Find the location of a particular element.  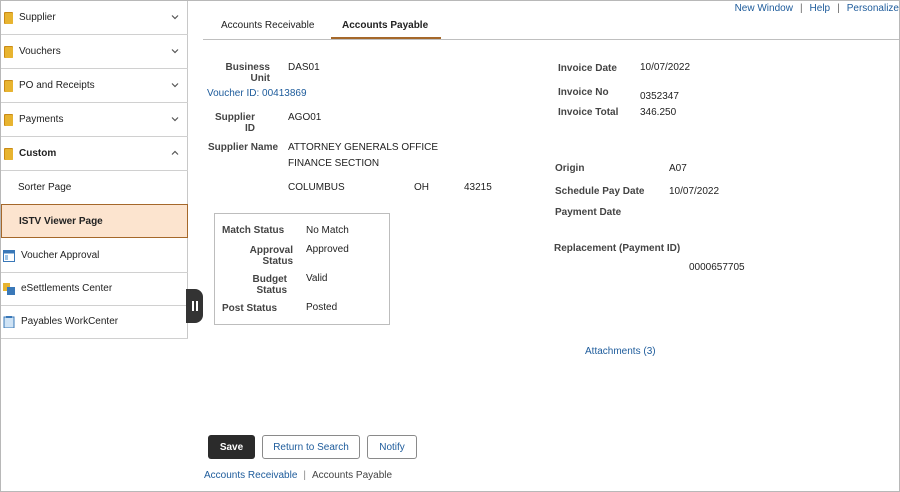

sidebar-item-po-and-receipts: PO and Receipts is located at coordinates (94, 86).